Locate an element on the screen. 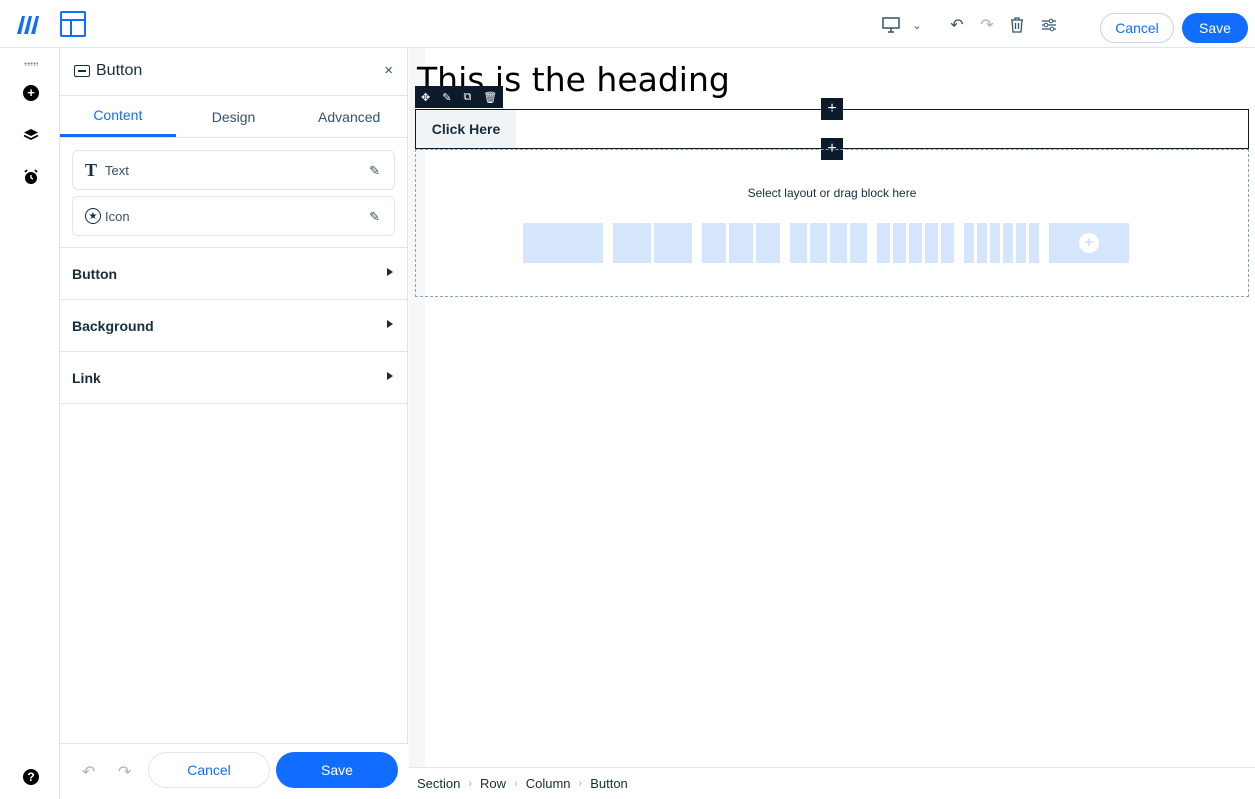 The width and height of the screenshot is (1255, 799). panel-tabs: Content Design Advanced is located at coordinates (233, 117).